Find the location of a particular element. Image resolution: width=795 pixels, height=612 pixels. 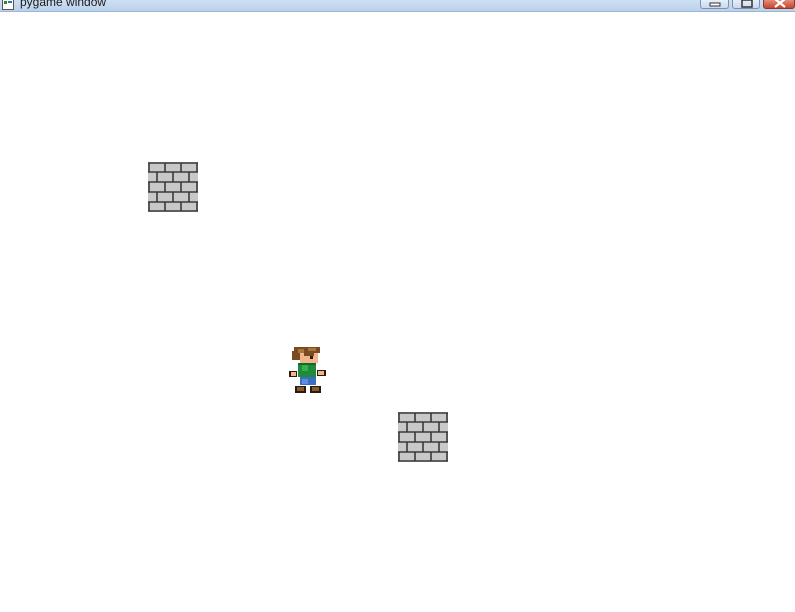

window-title: pygame window is located at coordinates (63, 4).